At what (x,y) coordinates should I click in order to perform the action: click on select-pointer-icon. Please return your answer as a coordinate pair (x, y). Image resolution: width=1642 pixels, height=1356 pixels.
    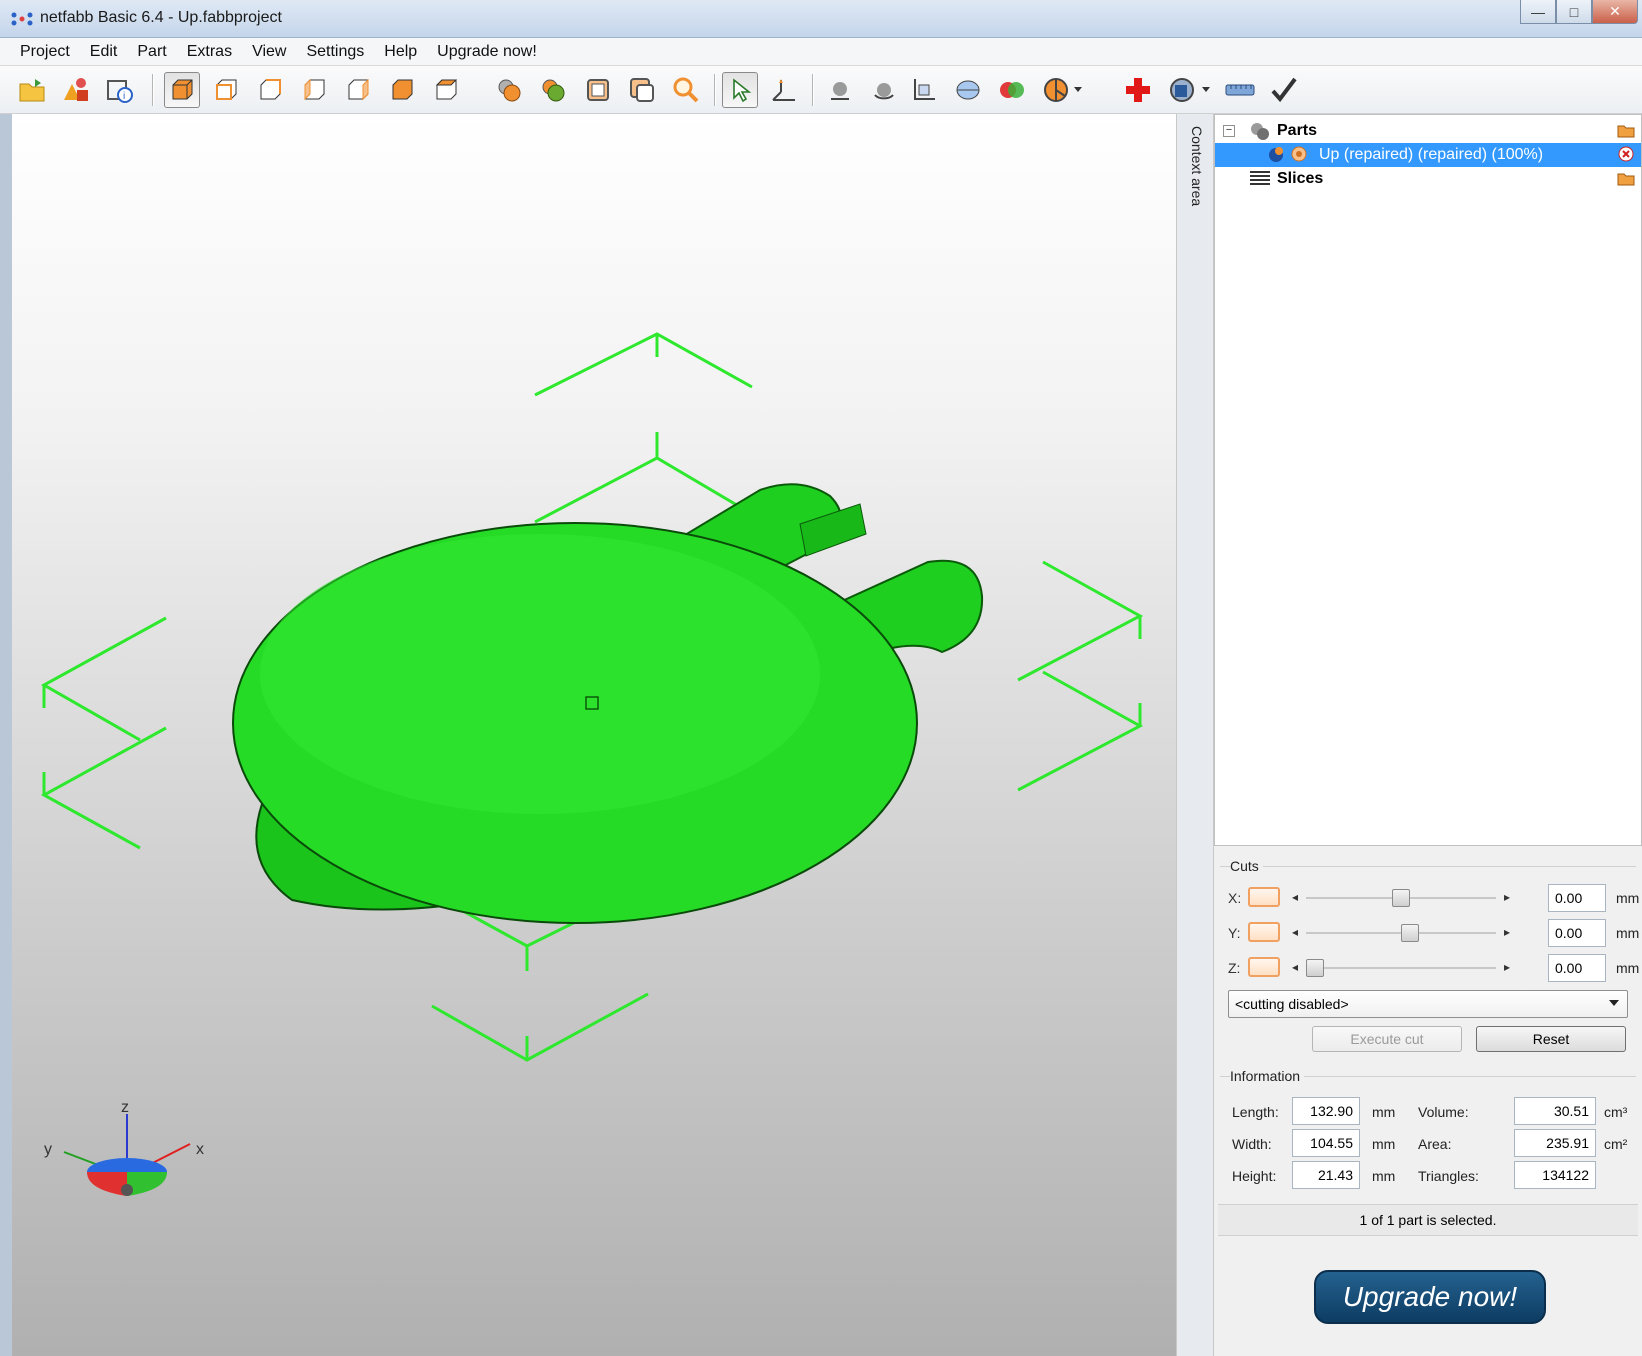
    Looking at the image, I should click on (742, 90).